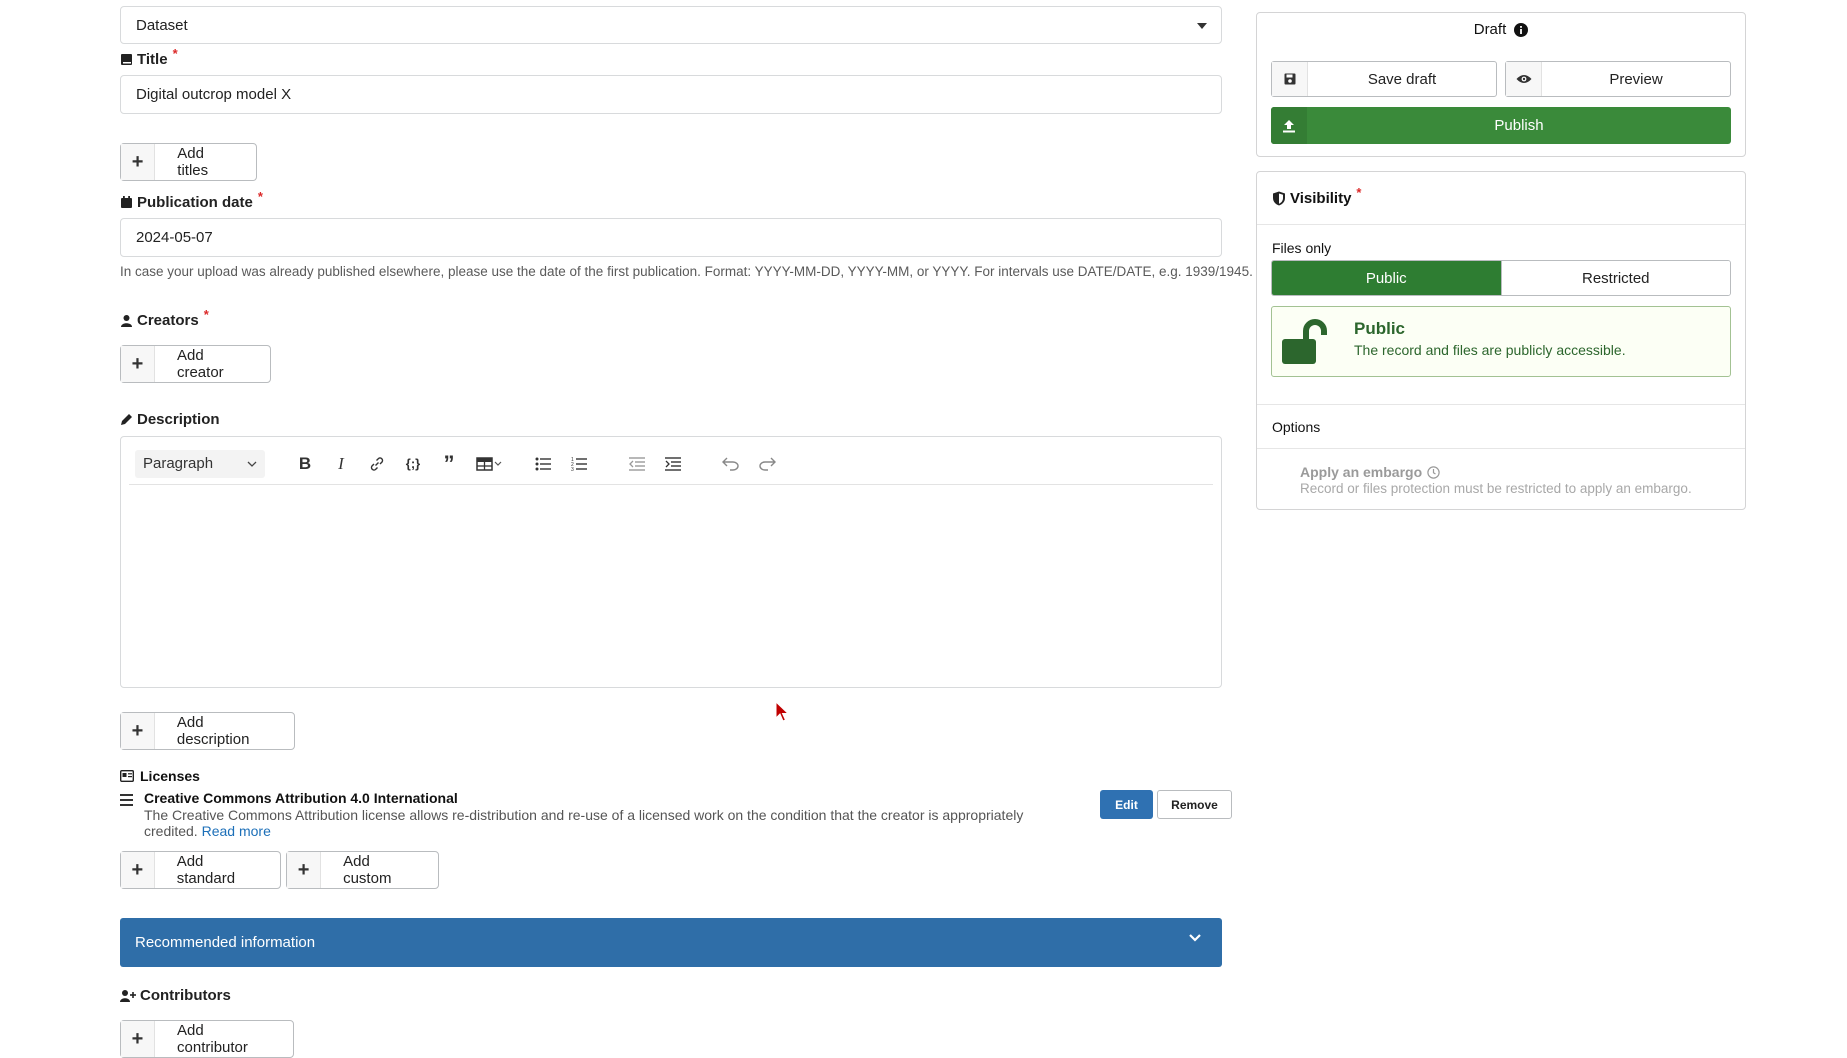  I want to click on calendar-icon, so click(126, 202).